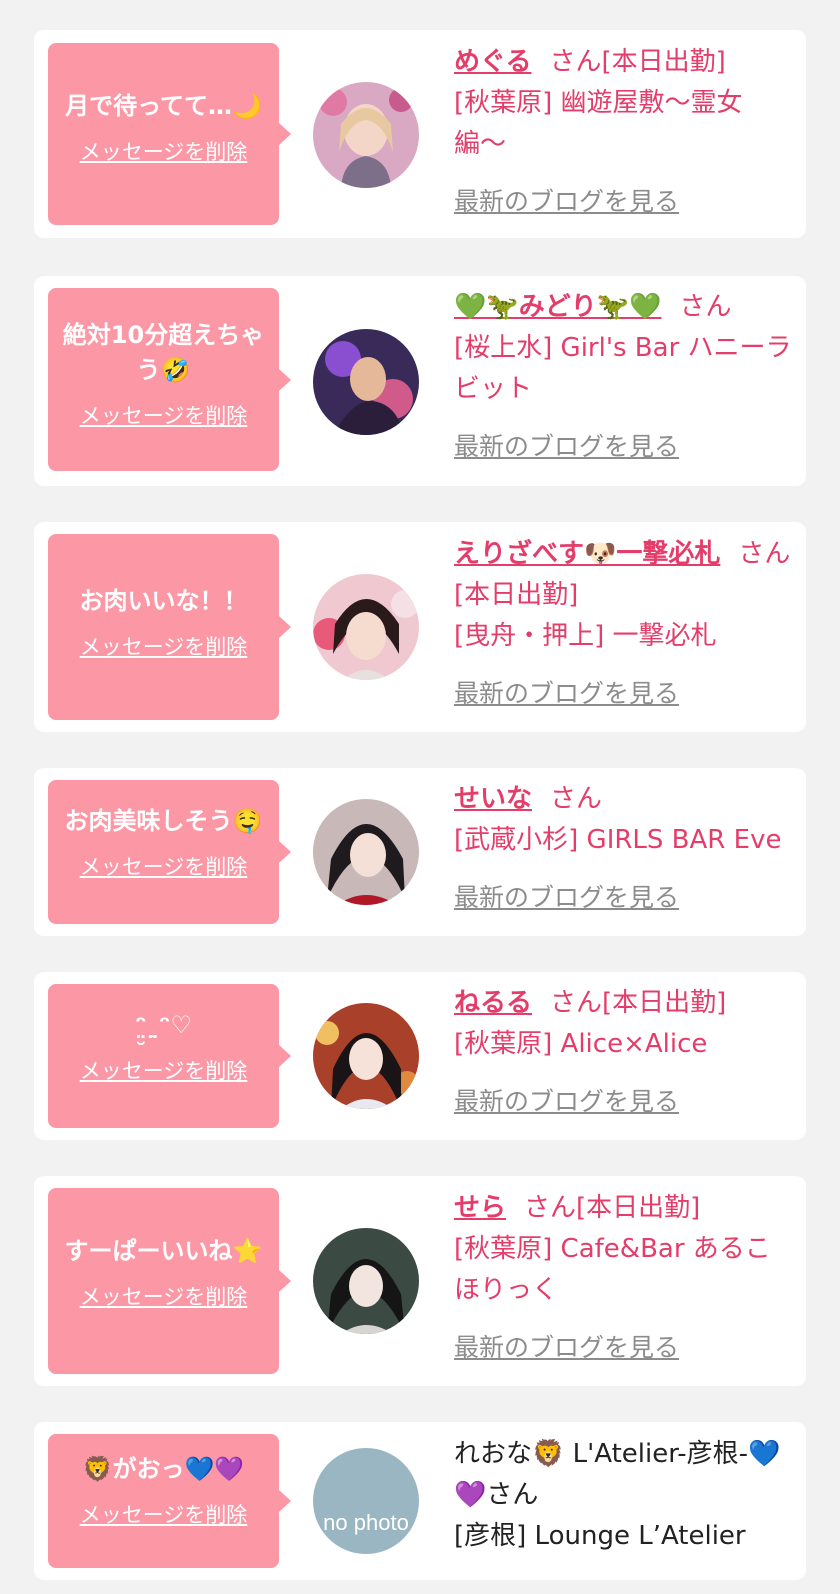  Describe the element at coordinates (618, 840) in the screenshot. I see `shop-name: [武蔵小杉] GIRLS BAR Eve` at that location.